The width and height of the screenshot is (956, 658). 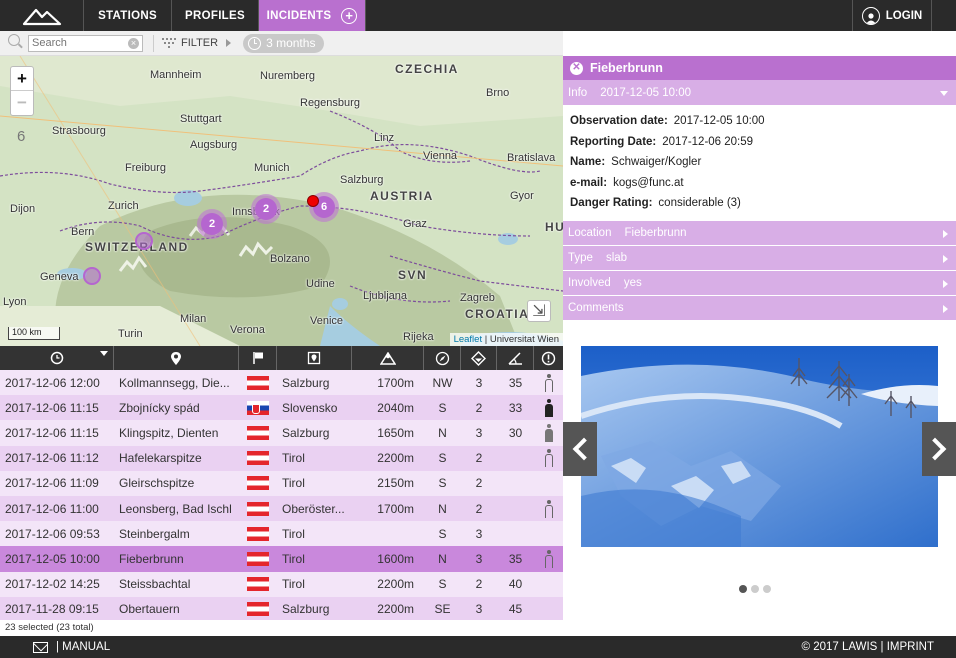 What do you see at coordinates (192, 43) in the screenshot?
I see `filter-button: FILTER` at bounding box center [192, 43].